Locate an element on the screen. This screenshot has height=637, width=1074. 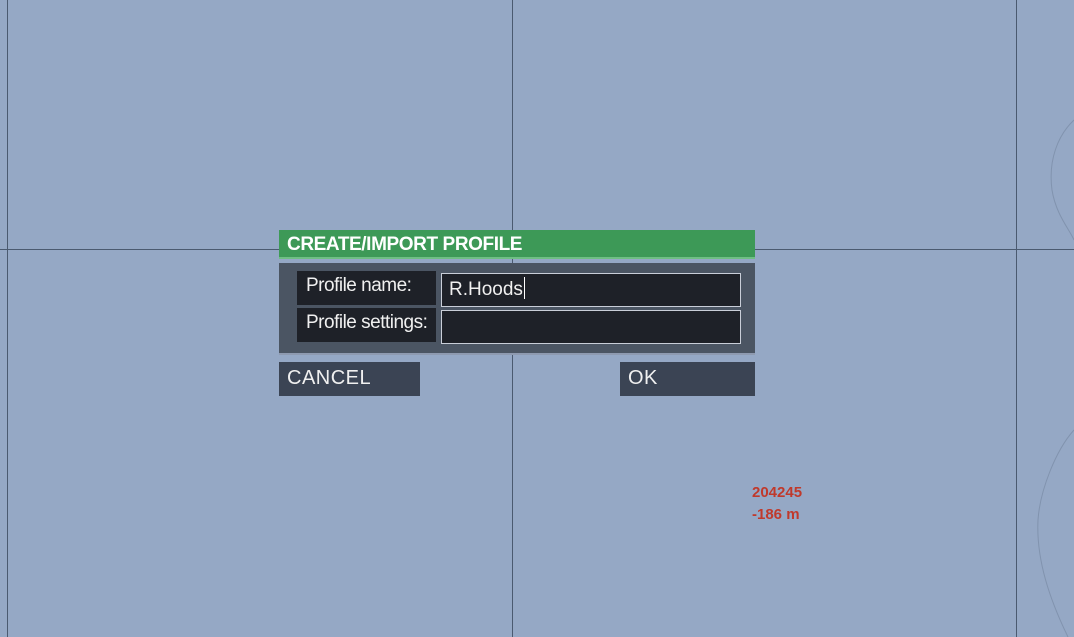
grid-reference: 204245 is located at coordinates (777, 492).